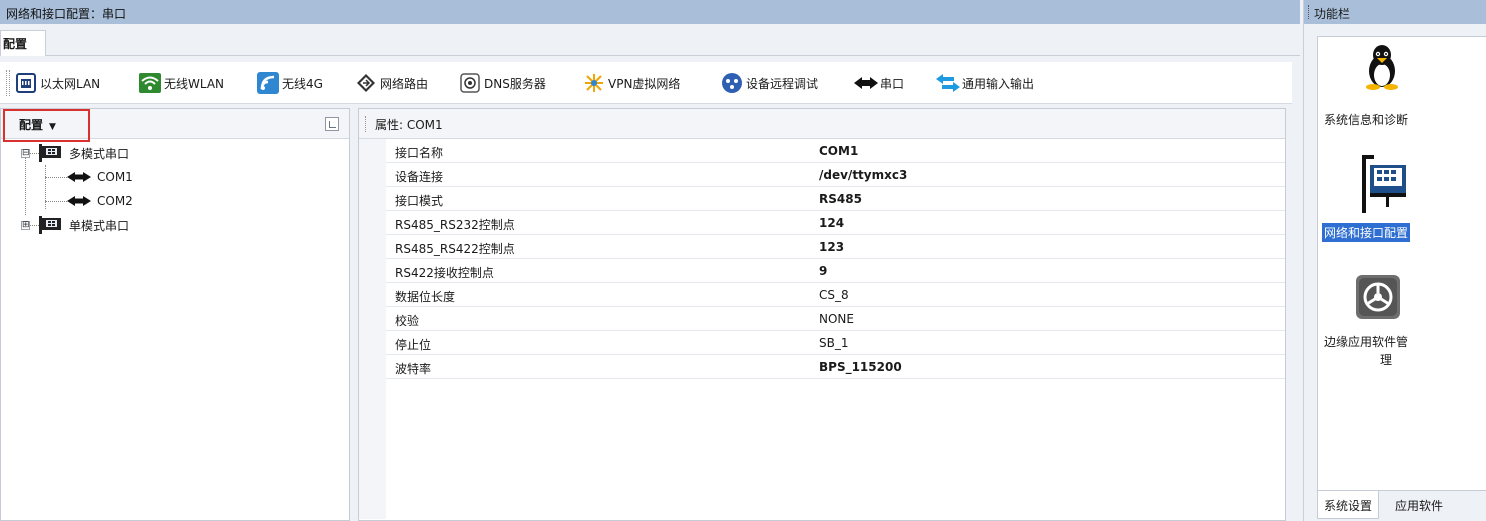 The image size is (1486, 521). Describe the element at coordinates (769, 83) in the screenshot. I see `toolbar-remote-debug: 设备远程调试` at that location.